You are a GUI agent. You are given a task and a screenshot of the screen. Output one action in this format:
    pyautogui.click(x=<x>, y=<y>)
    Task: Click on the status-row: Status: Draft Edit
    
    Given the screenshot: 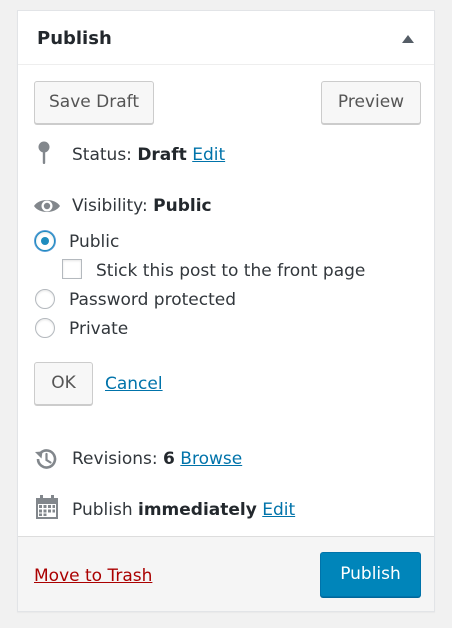 What is the action you would take?
    pyautogui.click(x=148, y=155)
    